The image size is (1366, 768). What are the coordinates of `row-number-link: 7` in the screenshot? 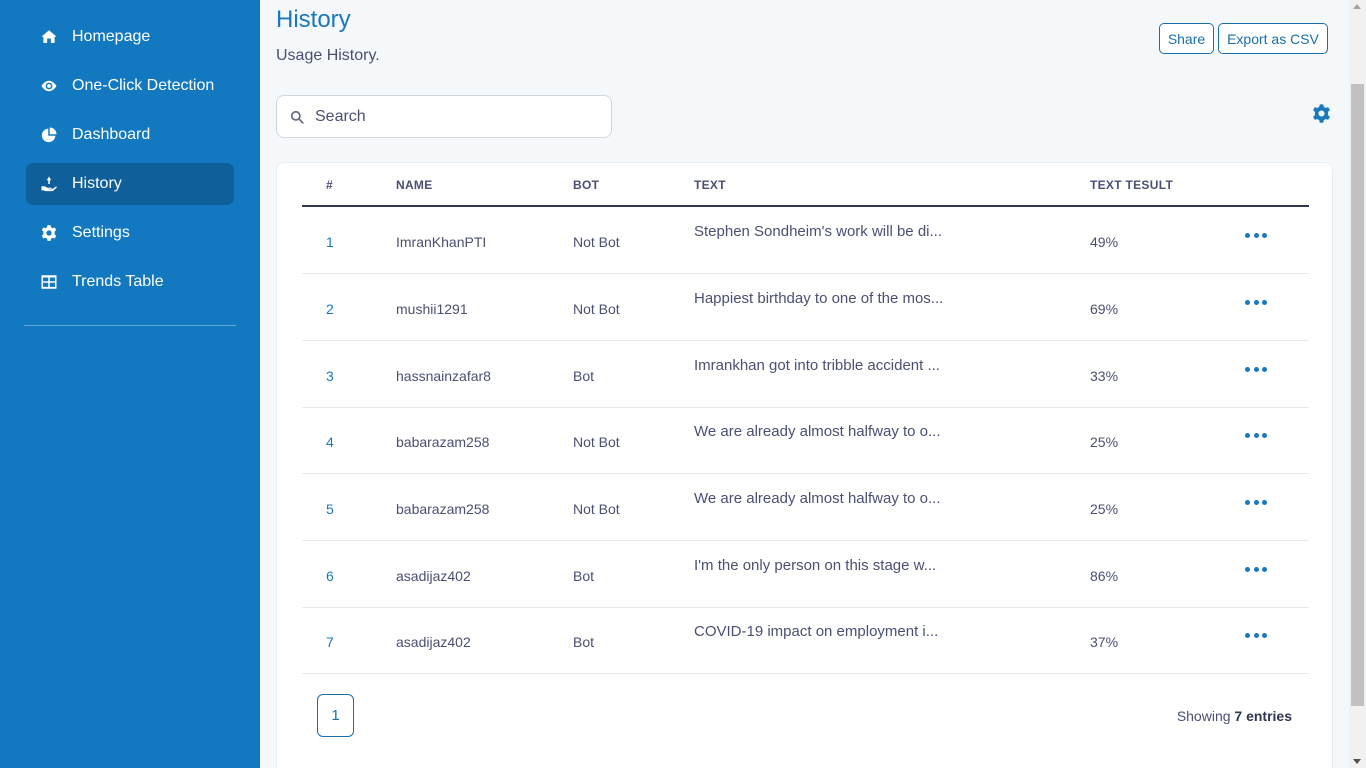 It's located at (330, 642).